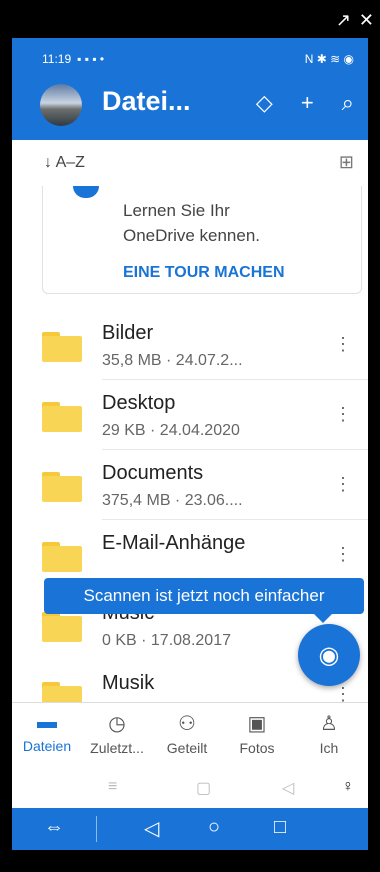  I want to click on search-icon: ⌕, so click(348, 103).